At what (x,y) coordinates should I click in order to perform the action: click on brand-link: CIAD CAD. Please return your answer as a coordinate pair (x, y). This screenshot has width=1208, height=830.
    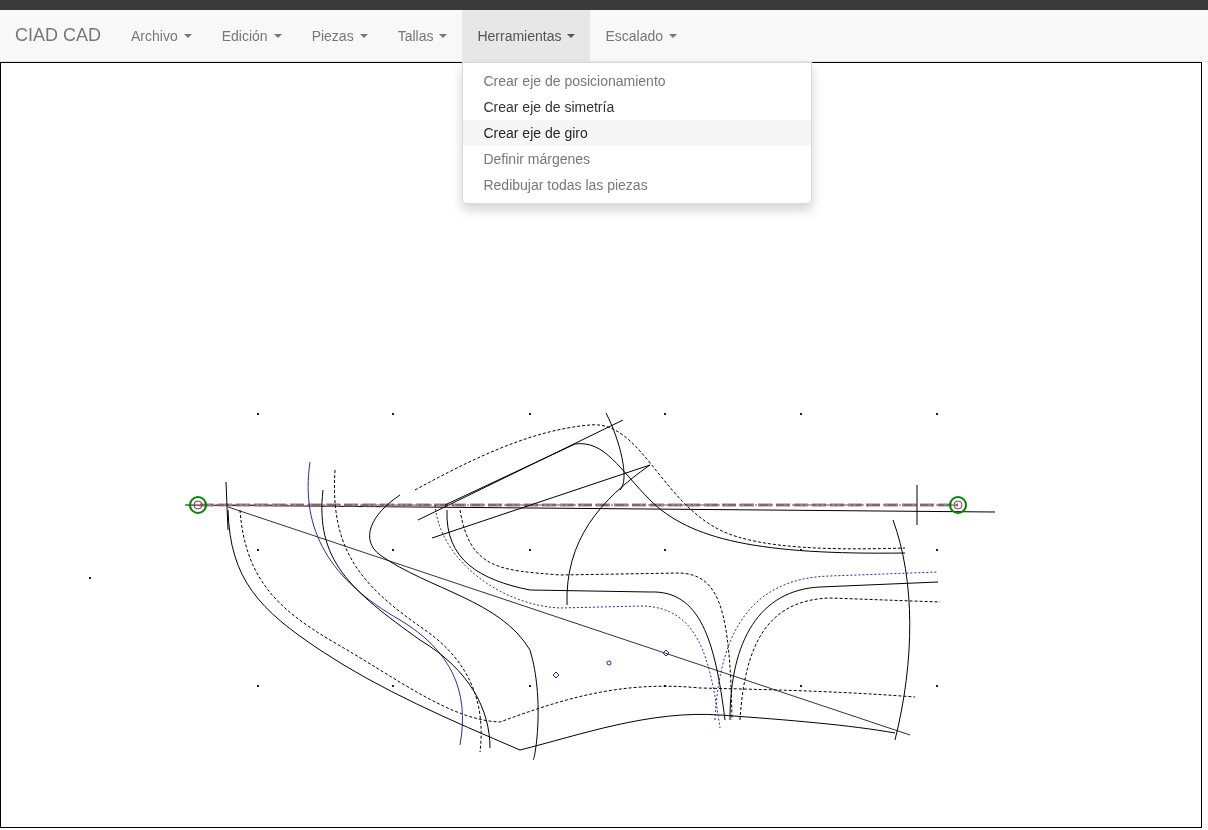
    Looking at the image, I should click on (58, 35).